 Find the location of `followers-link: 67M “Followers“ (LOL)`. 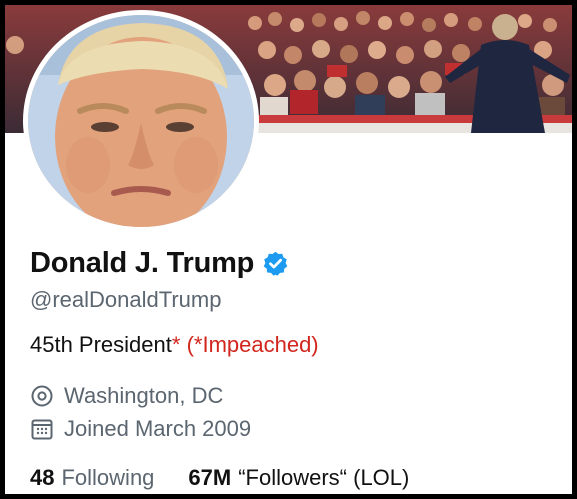

followers-link: 67M “Followers“ (LOL) is located at coordinates (298, 478).